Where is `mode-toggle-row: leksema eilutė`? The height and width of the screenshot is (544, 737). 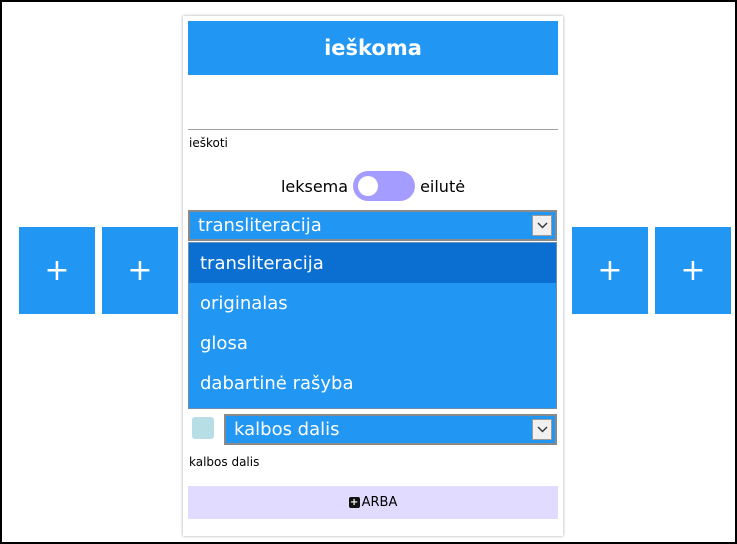
mode-toggle-row: leksema eilutė is located at coordinates (373, 186).